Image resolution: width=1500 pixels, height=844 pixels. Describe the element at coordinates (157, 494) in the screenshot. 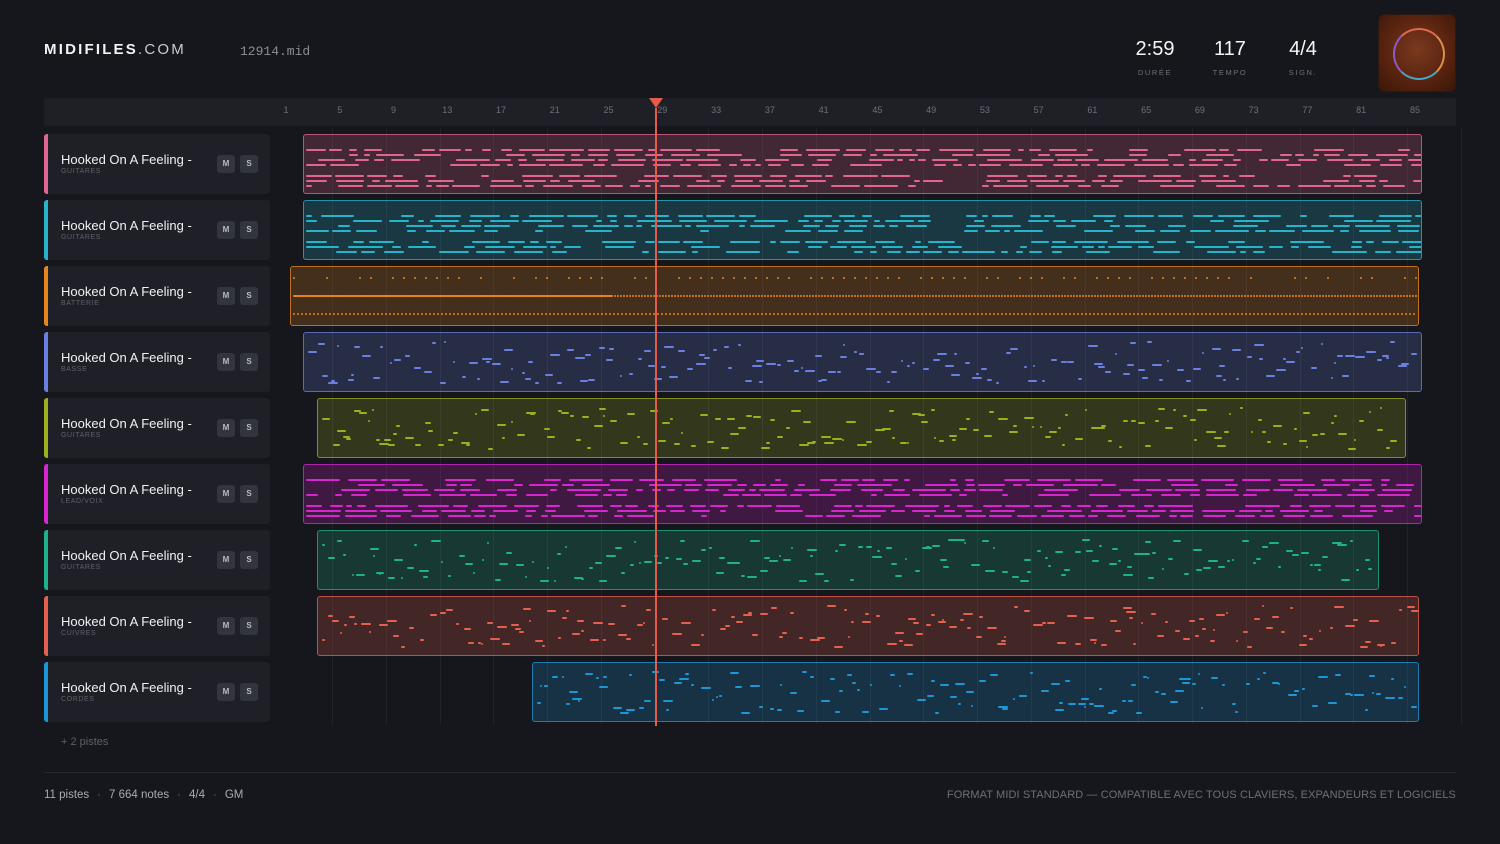

I see `track-header: Hooked On A Feeling - LEAD/VOIX M S` at that location.